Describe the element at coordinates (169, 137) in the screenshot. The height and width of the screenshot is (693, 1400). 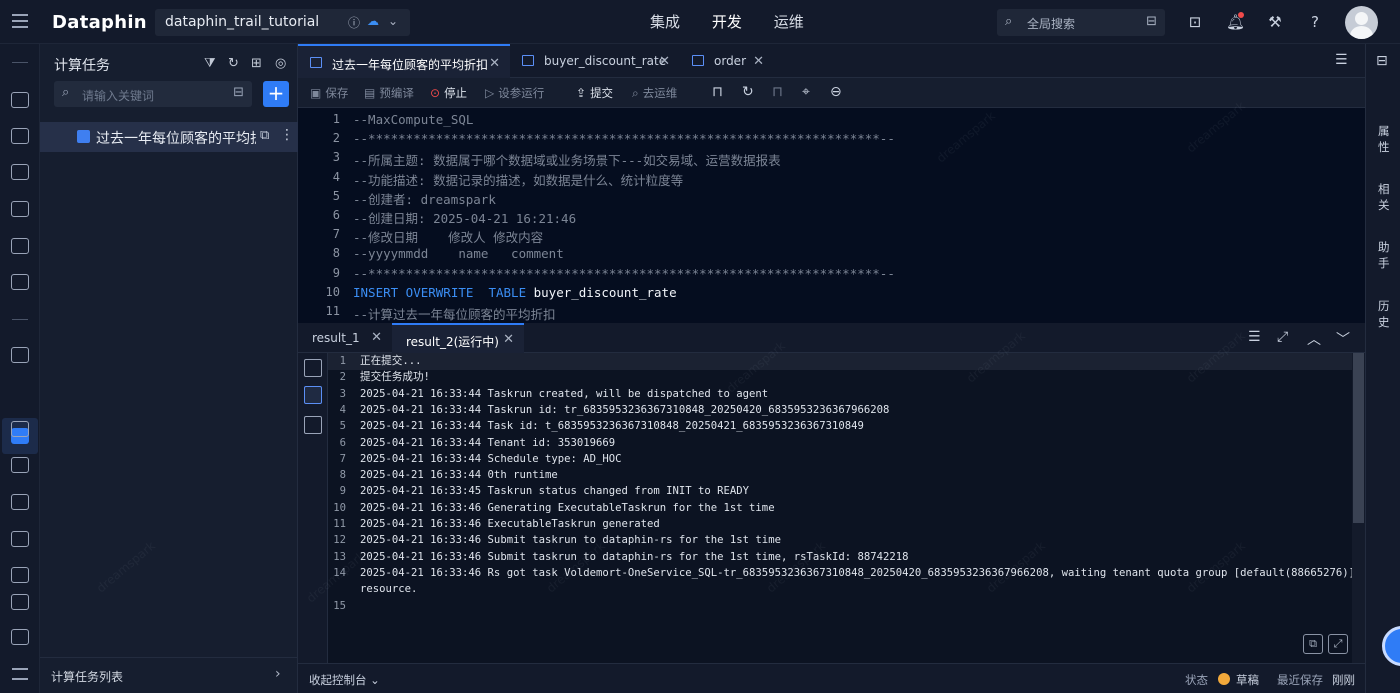
I see `tree-item: 过去一年每位顾客的平均折扣 ⧉ ⋮` at that location.